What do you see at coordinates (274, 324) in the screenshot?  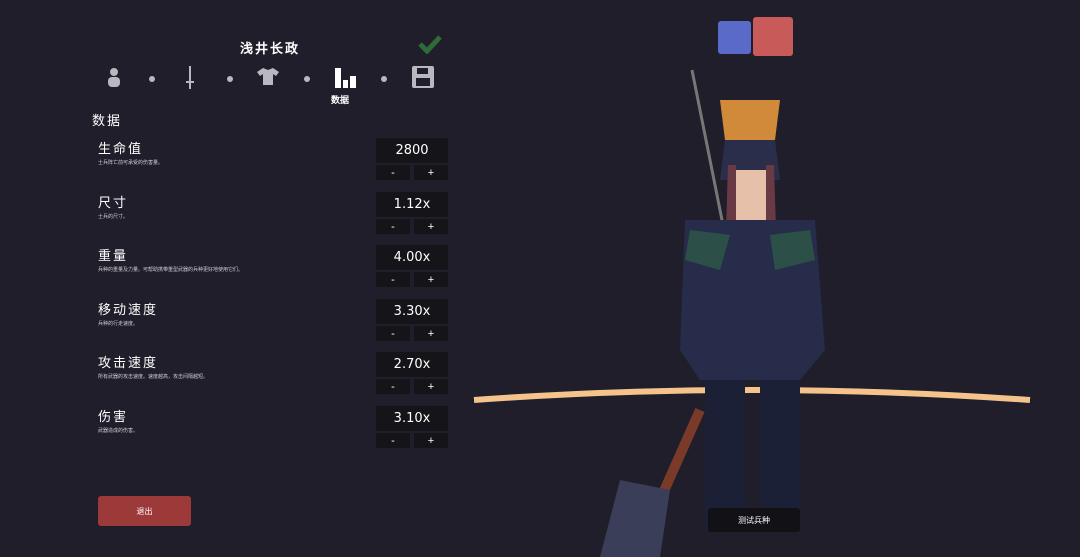 I see `stat-row: 移动速度 兵种的行走速度。 3.30x - +` at bounding box center [274, 324].